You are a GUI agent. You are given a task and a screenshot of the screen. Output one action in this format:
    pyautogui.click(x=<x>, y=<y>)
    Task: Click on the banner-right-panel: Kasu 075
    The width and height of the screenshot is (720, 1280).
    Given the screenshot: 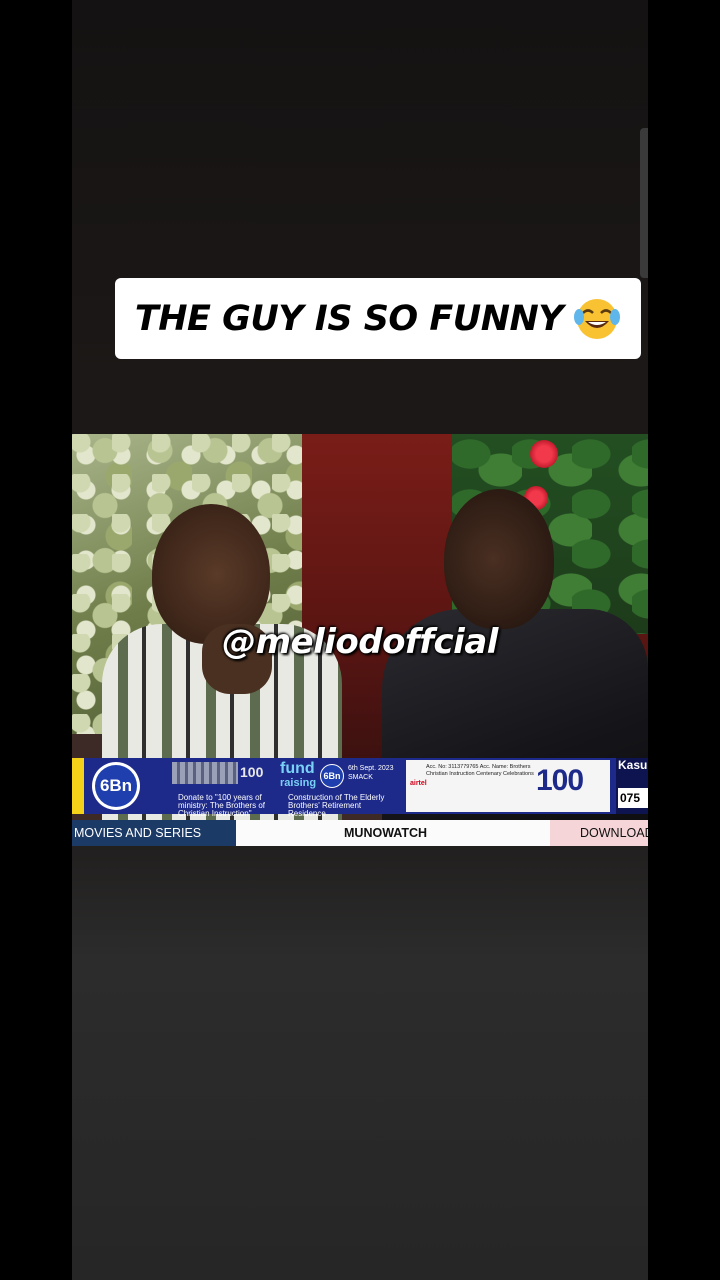 What is the action you would take?
    pyautogui.click(x=632, y=786)
    